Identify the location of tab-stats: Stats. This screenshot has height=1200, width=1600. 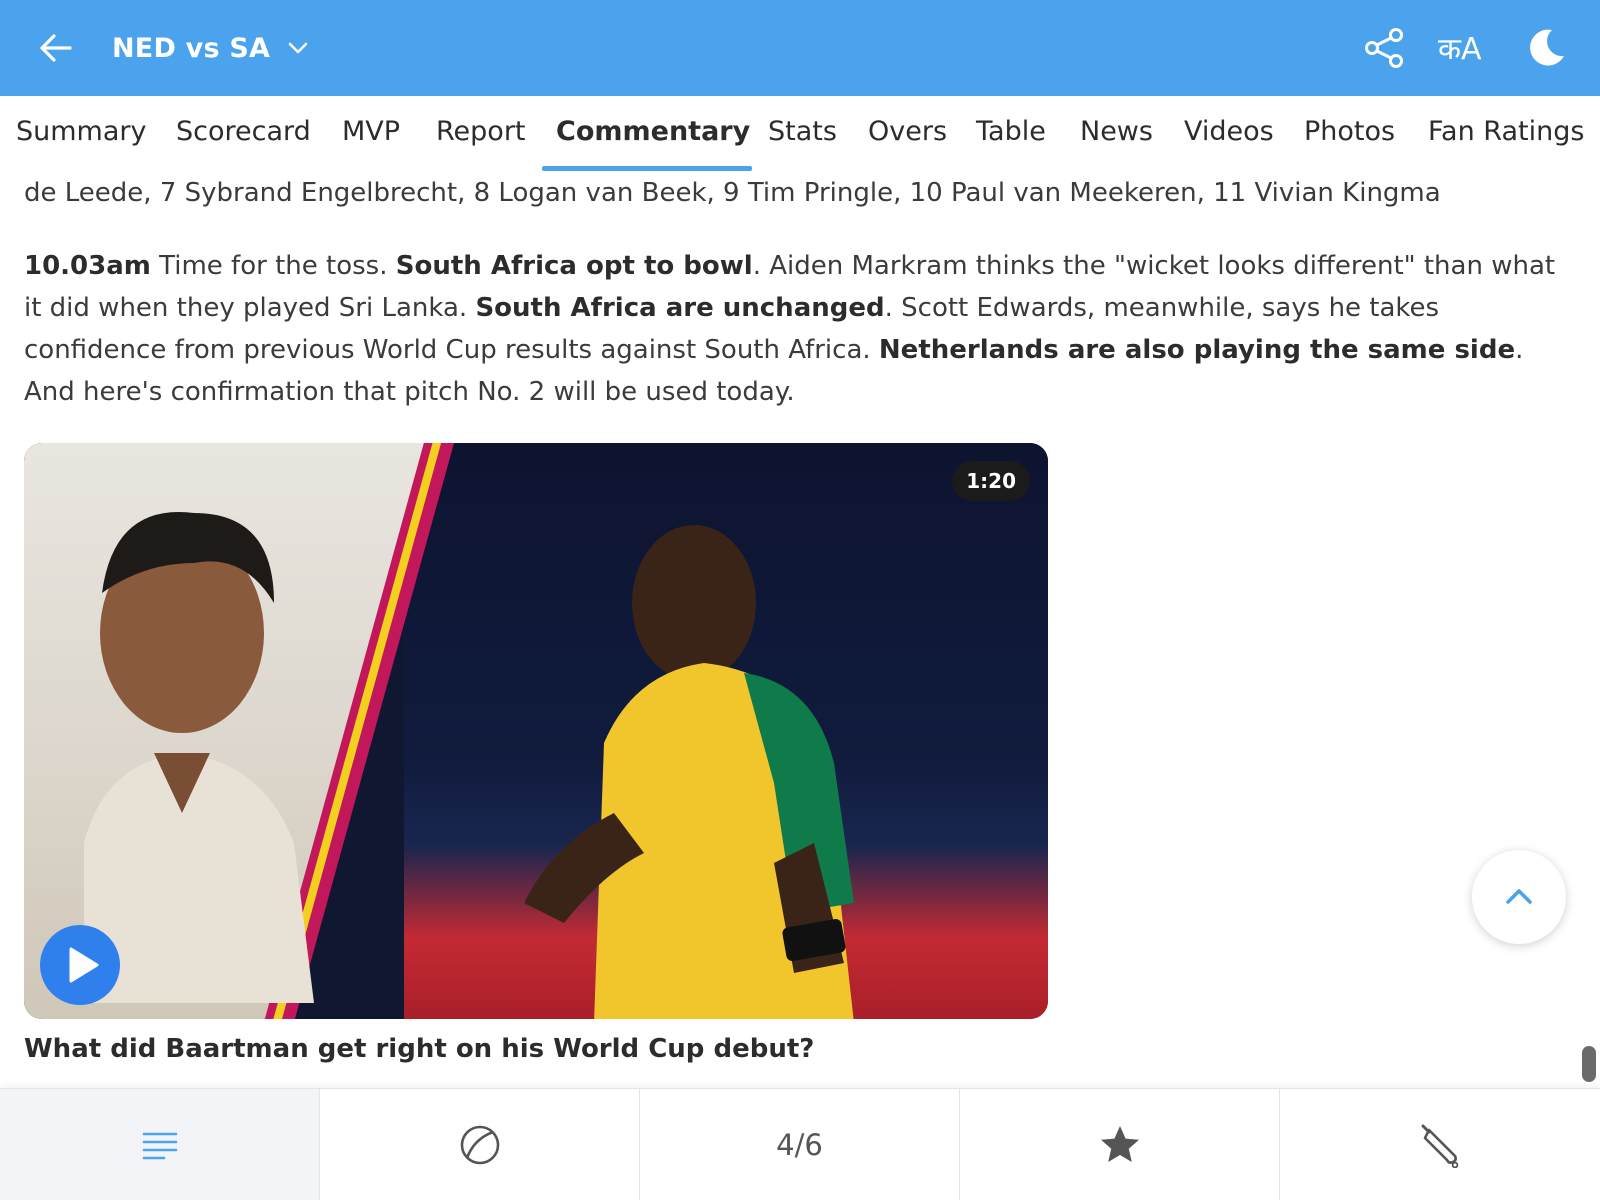
(802, 131).